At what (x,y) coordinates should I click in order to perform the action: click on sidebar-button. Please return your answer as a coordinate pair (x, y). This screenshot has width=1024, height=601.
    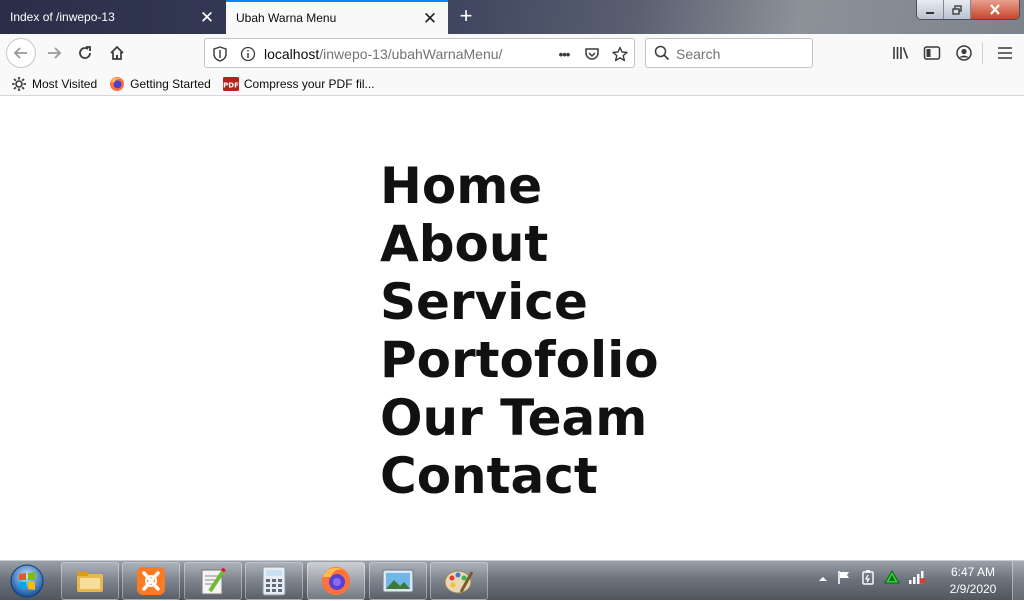
    Looking at the image, I should click on (932, 53).